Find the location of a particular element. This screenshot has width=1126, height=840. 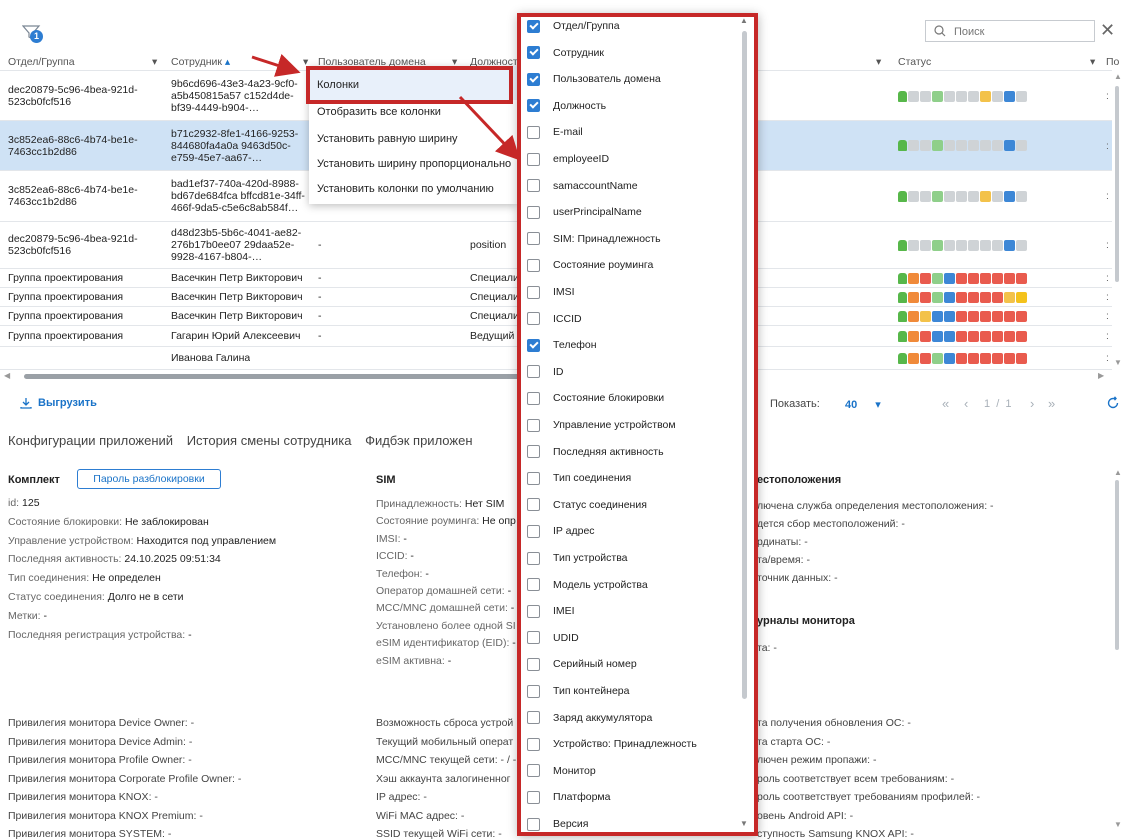

annotation-arrows is located at coordinates (386, 107).